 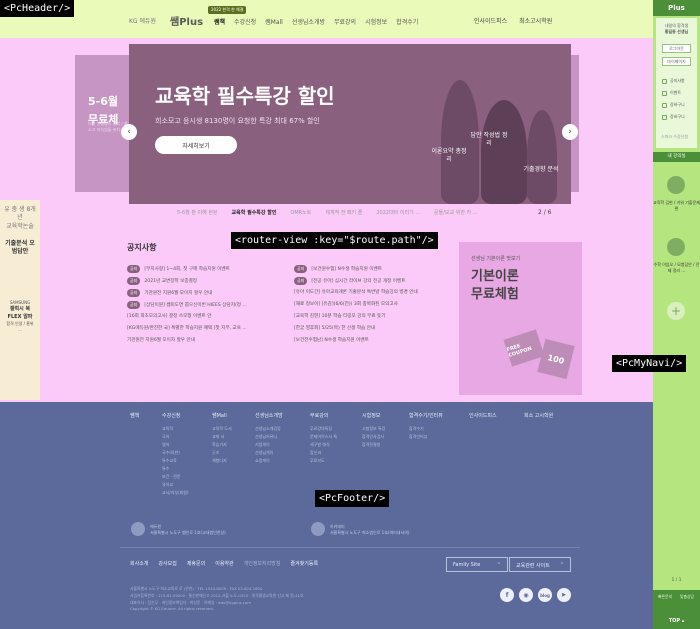 I want to click on mypage-button: 마이페이지, so click(x=676, y=61).